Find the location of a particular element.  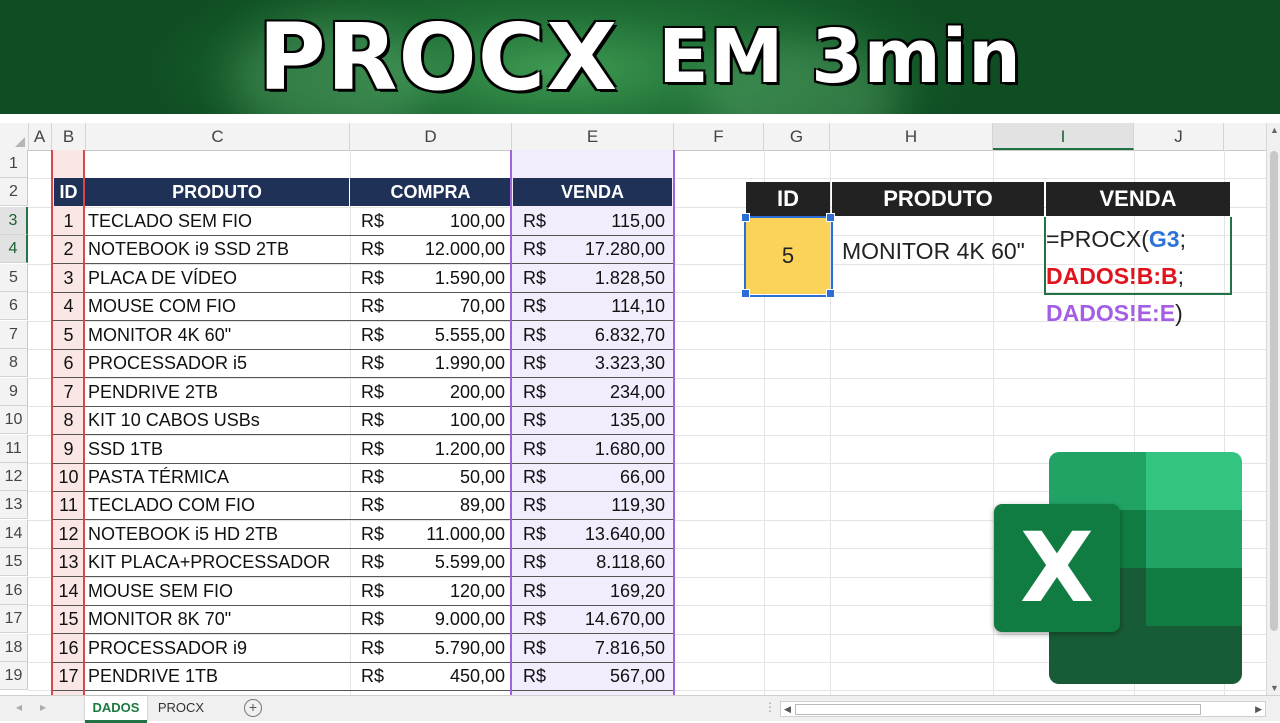

scroll-up-icon: ▲ is located at coordinates (1274, 130).